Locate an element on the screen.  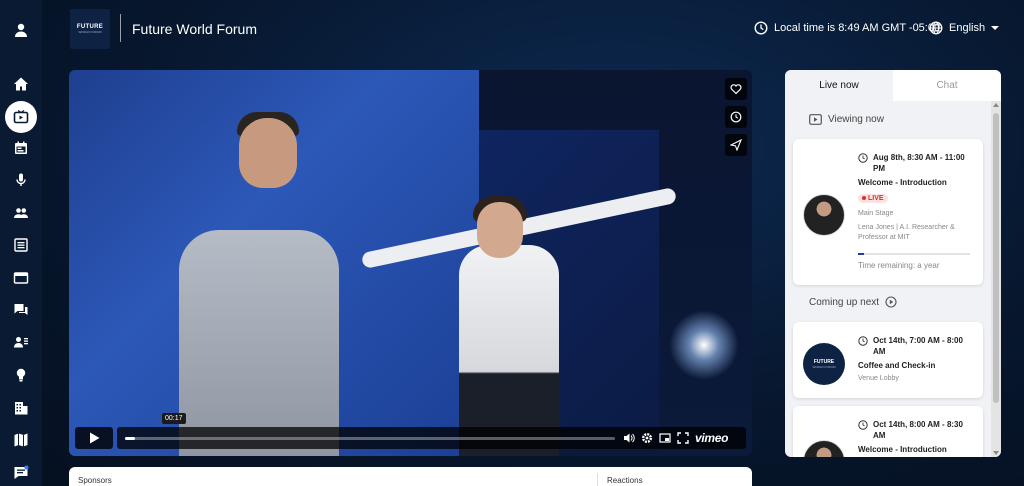
sidebar-item-ideas is located at coordinates (21, 375).